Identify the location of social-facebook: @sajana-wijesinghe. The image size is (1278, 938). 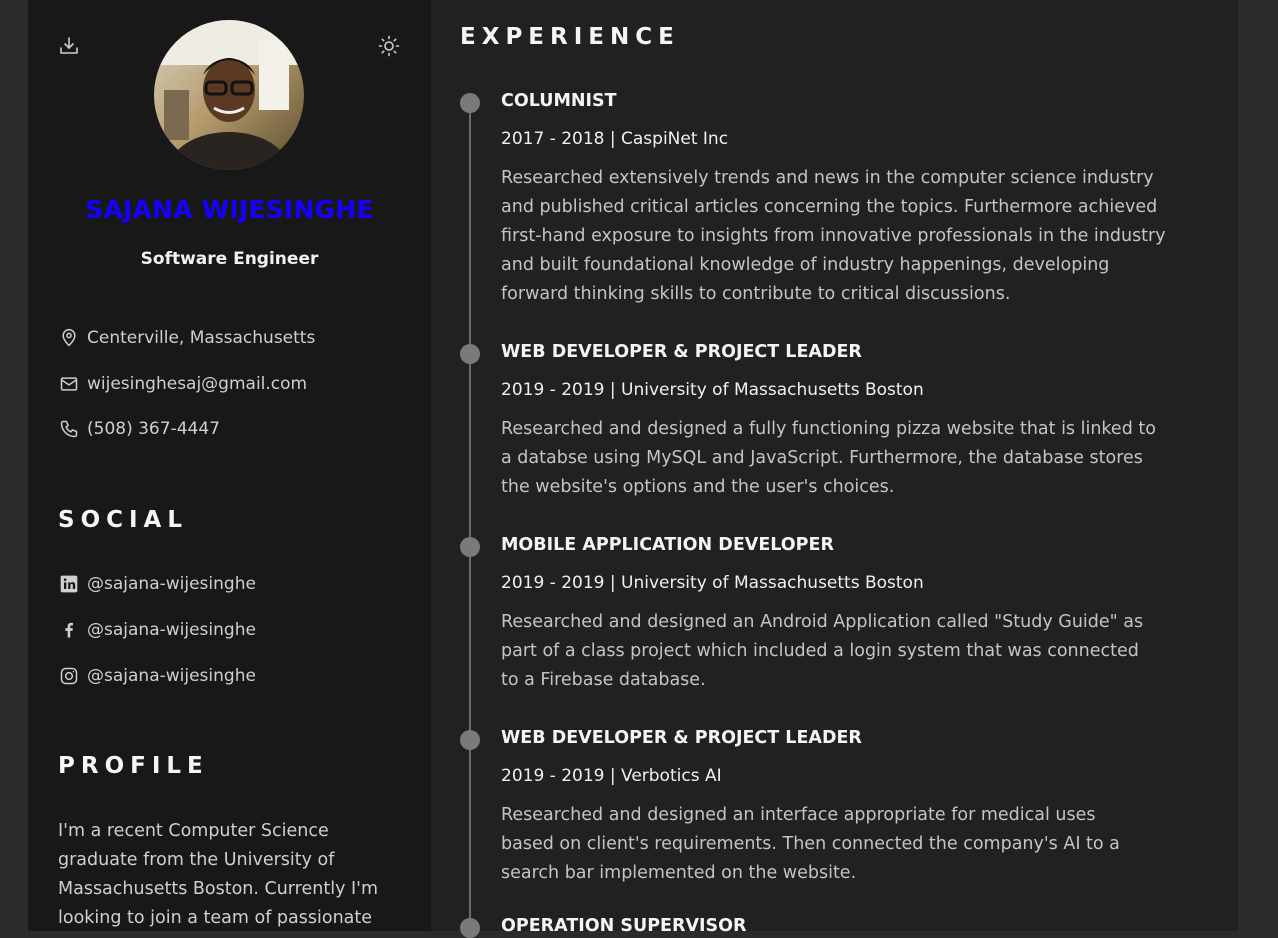
(157, 630).